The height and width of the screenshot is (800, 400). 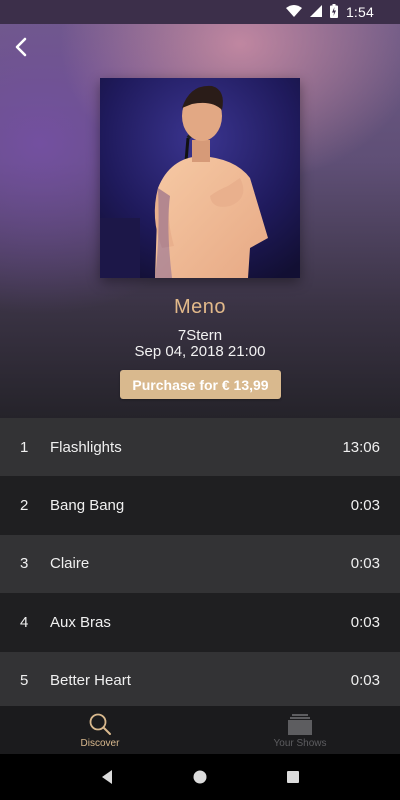 I want to click on wifi-icon, so click(x=293, y=12).